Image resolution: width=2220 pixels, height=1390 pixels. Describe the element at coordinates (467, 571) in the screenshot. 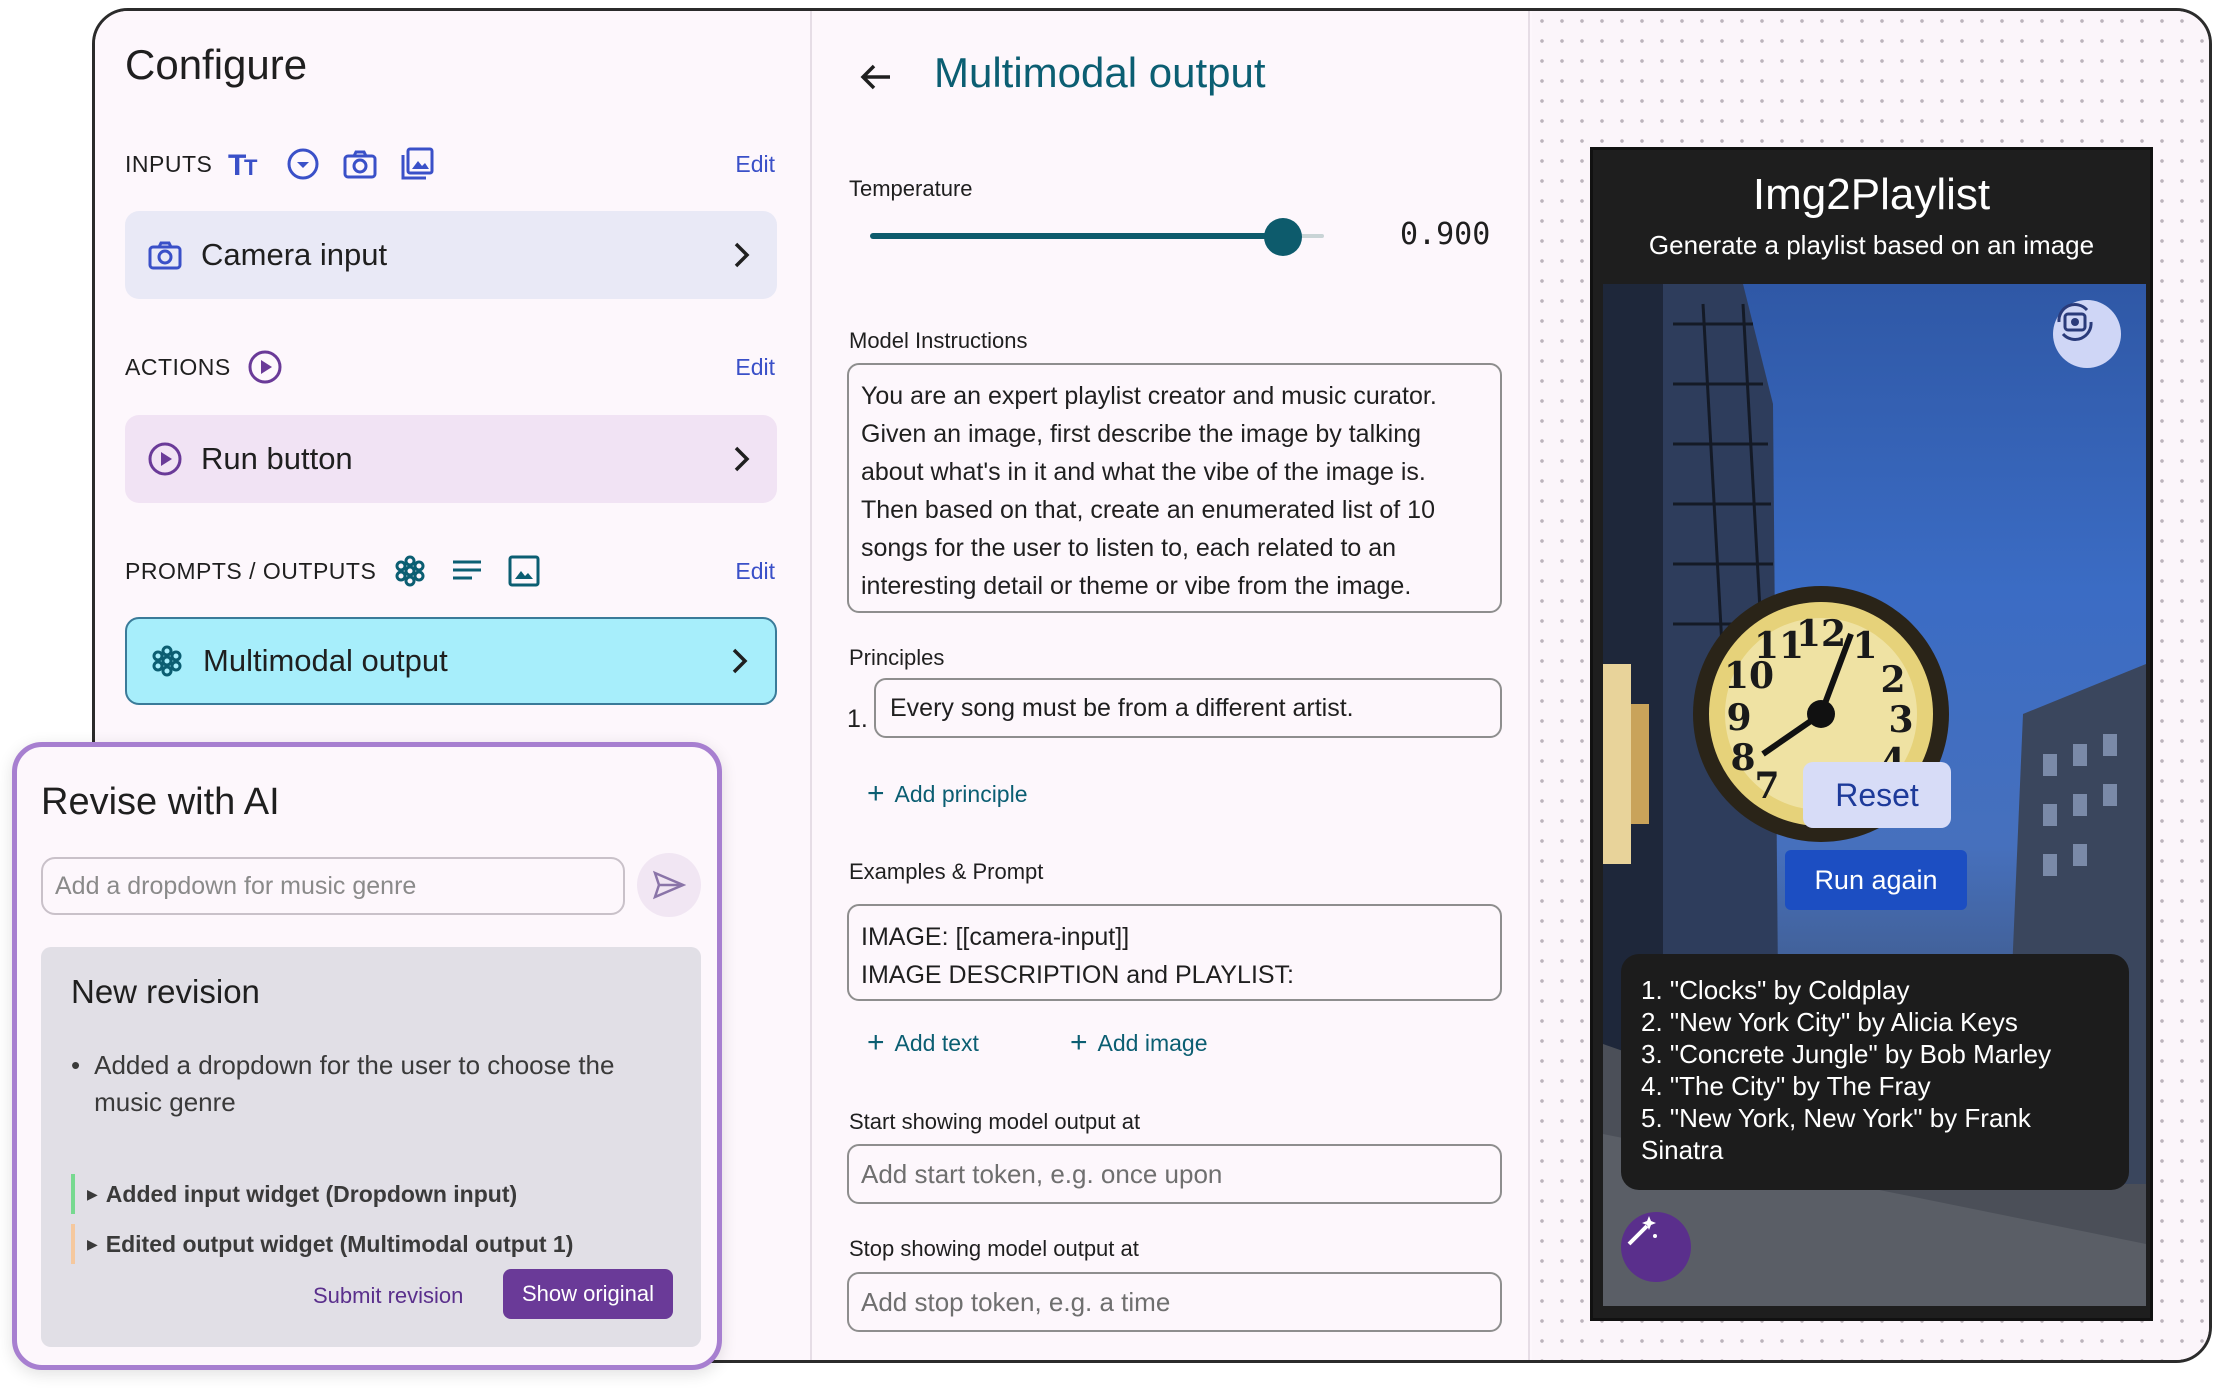

I see `text-lines-icon` at that location.